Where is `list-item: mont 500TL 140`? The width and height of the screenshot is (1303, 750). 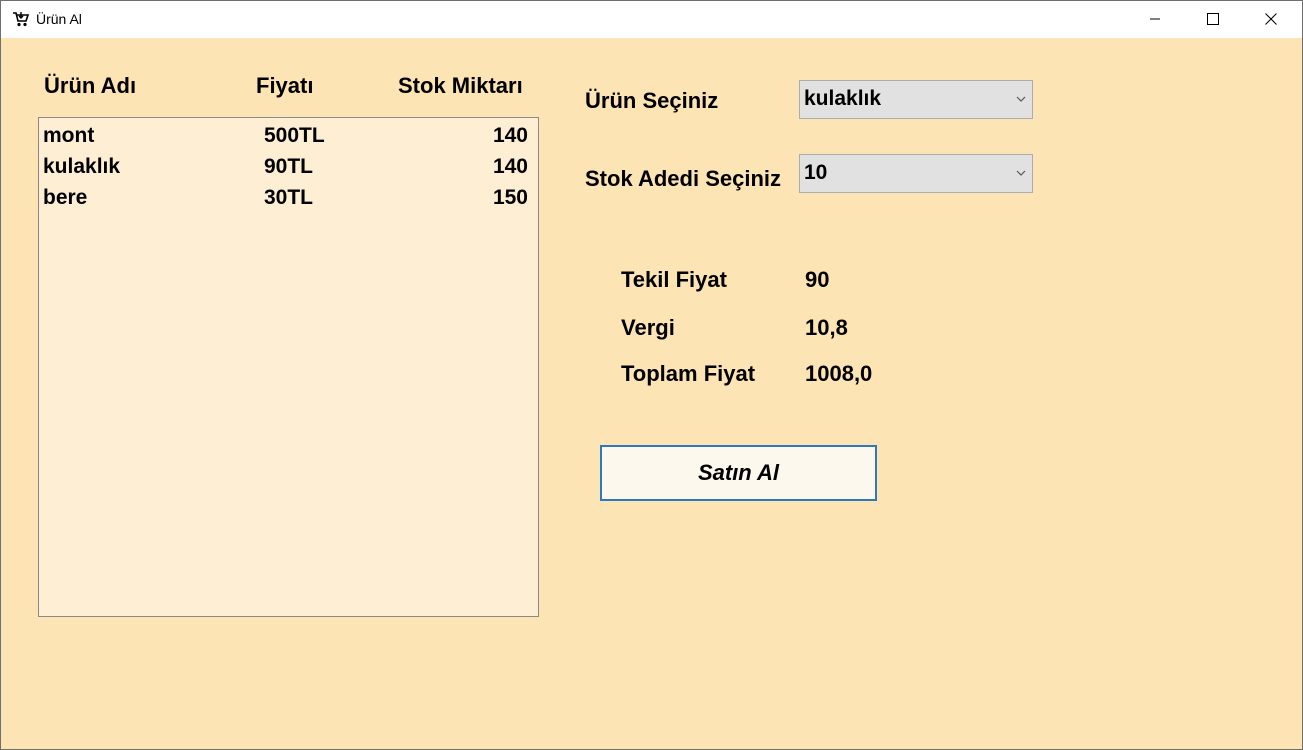 list-item: mont 500TL 140 is located at coordinates (288, 135).